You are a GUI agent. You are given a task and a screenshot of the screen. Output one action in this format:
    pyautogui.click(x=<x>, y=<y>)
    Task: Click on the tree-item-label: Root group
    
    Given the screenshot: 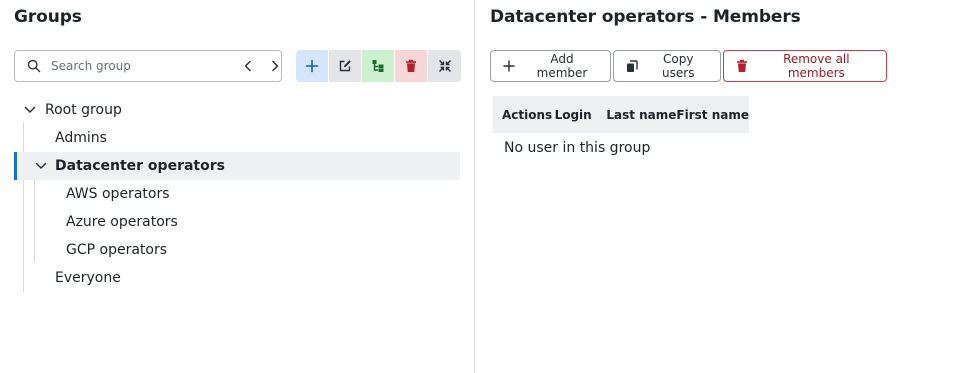 What is the action you would take?
    pyautogui.click(x=83, y=110)
    